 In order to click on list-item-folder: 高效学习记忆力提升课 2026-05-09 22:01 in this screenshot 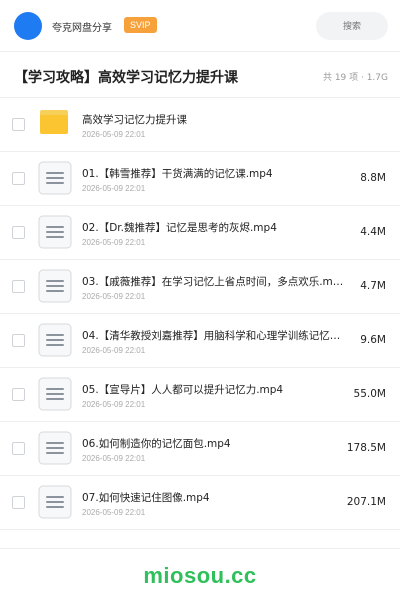, I will do `click(200, 125)`.